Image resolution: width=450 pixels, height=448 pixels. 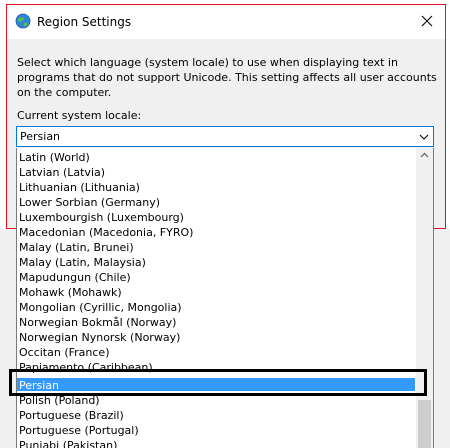 I want to click on list-item: Luxembourgish (Luxembourg), so click(x=216, y=217).